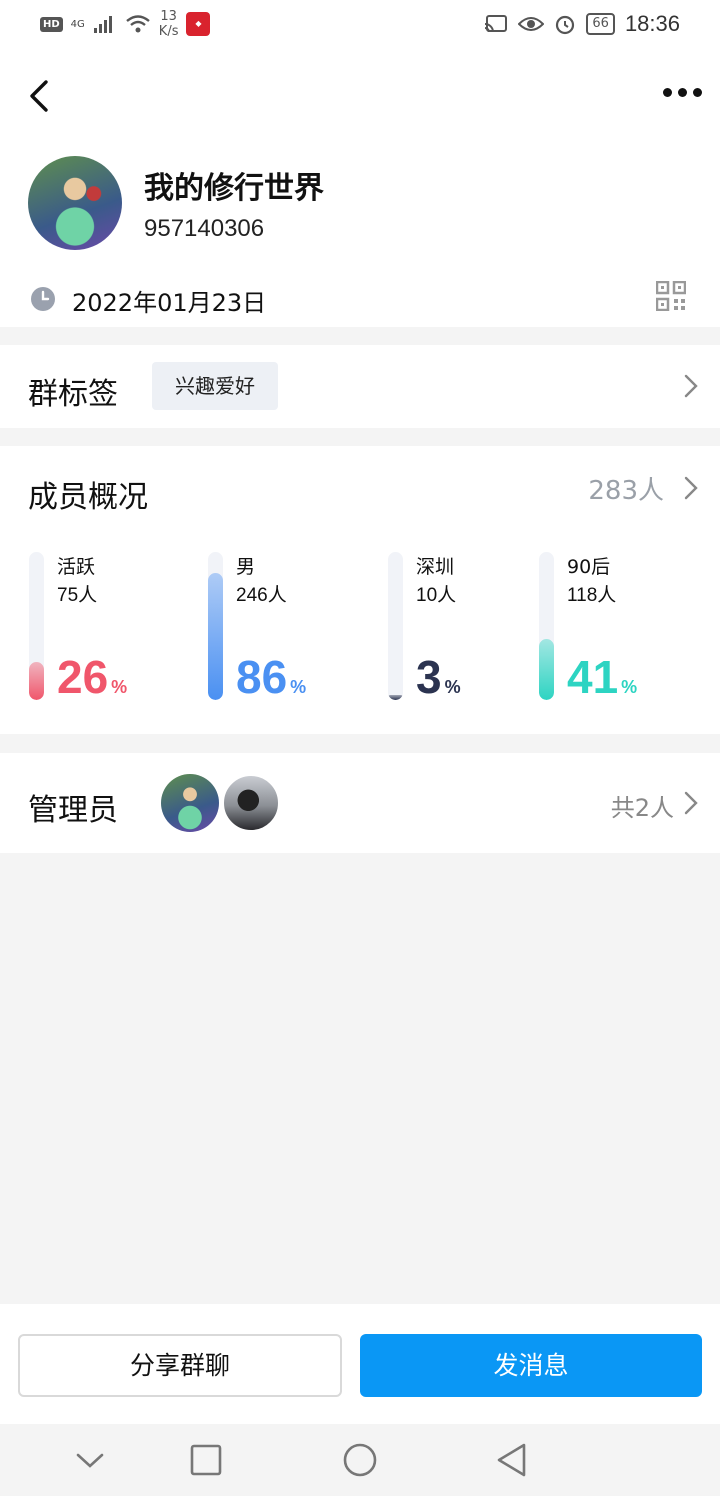 Image resolution: width=720 pixels, height=1496 pixels. I want to click on stat-count: 118人, so click(592, 595).